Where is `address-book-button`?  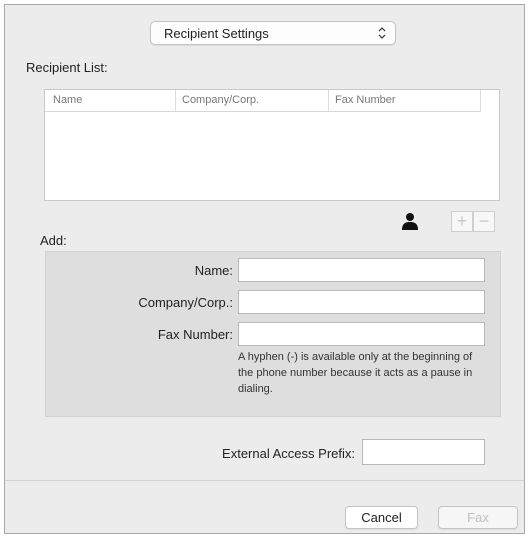
address-book-button is located at coordinates (410, 221).